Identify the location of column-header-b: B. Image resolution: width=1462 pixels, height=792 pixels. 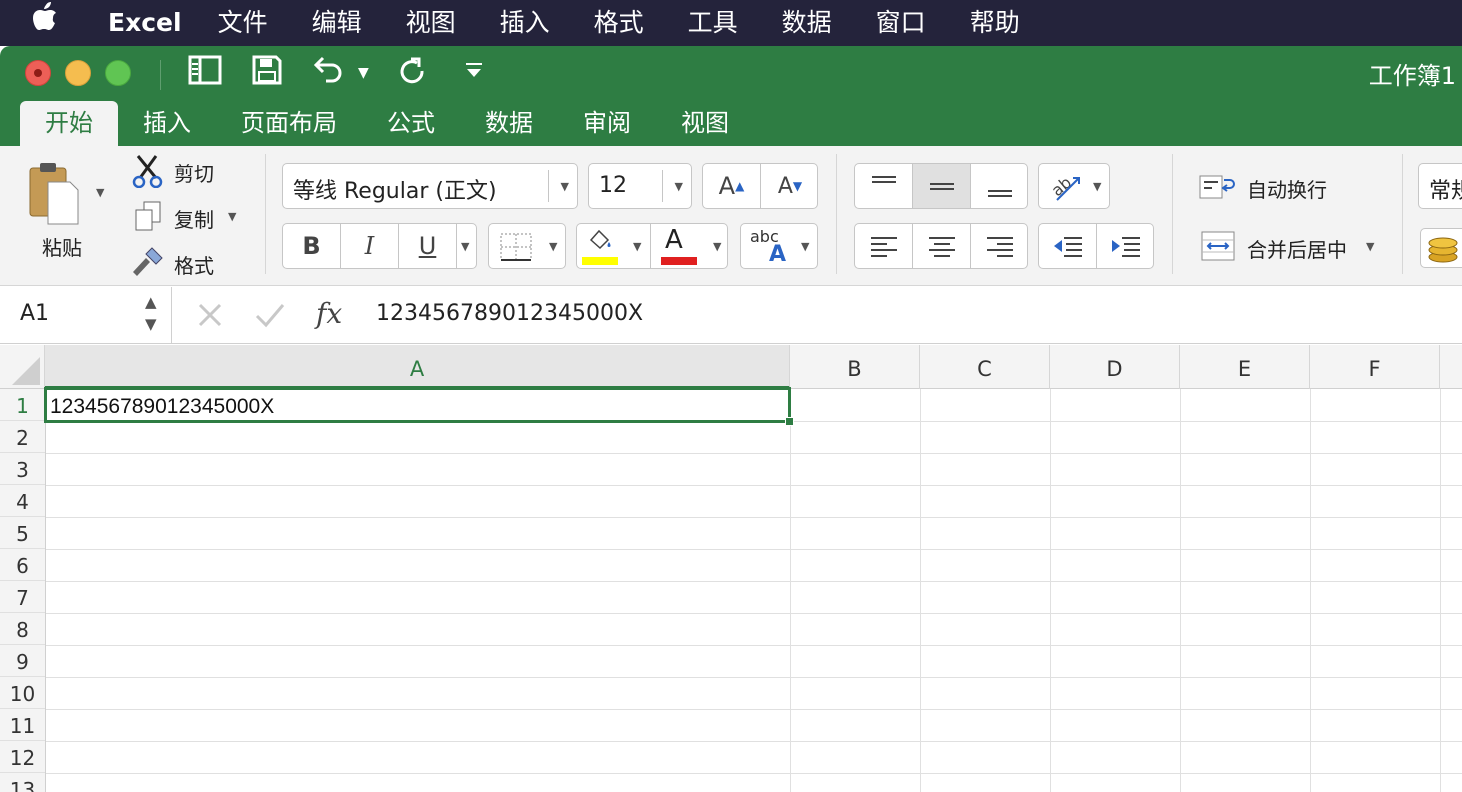
(855, 367).